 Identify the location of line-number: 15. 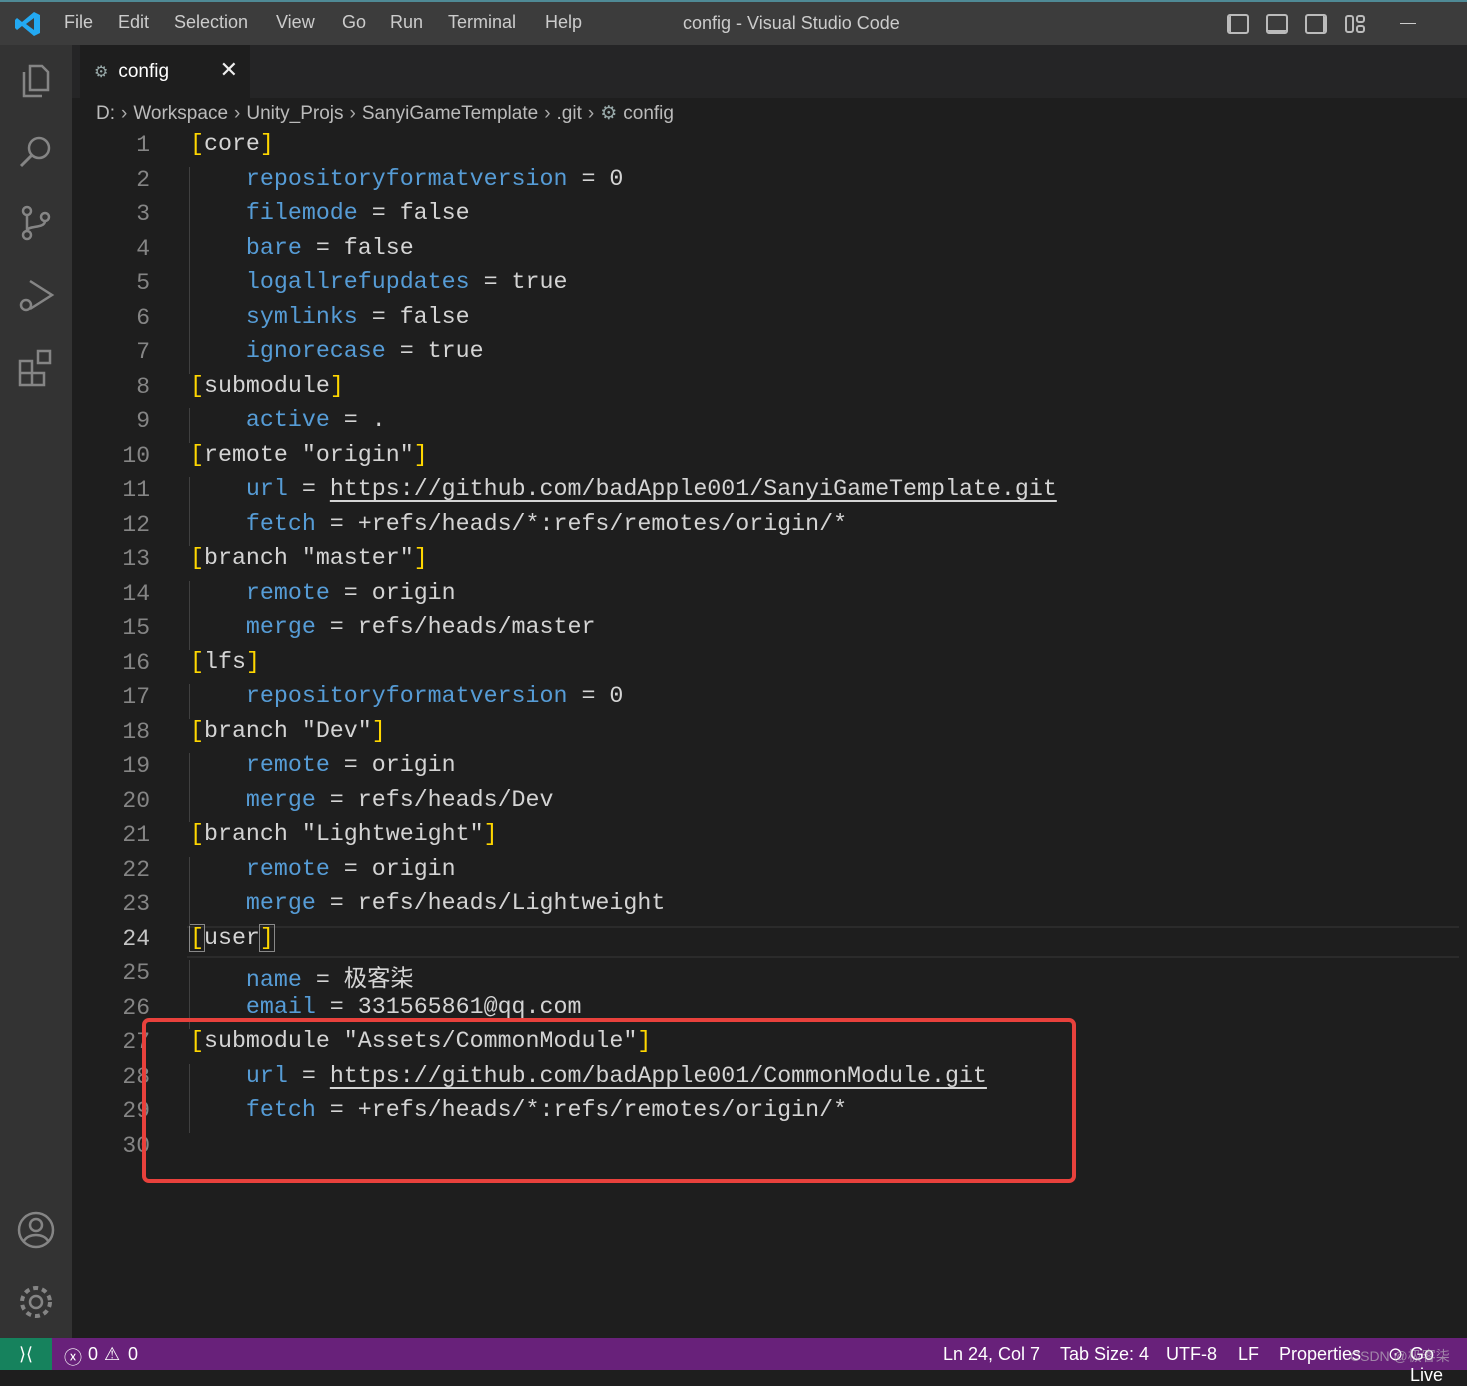
(136, 628).